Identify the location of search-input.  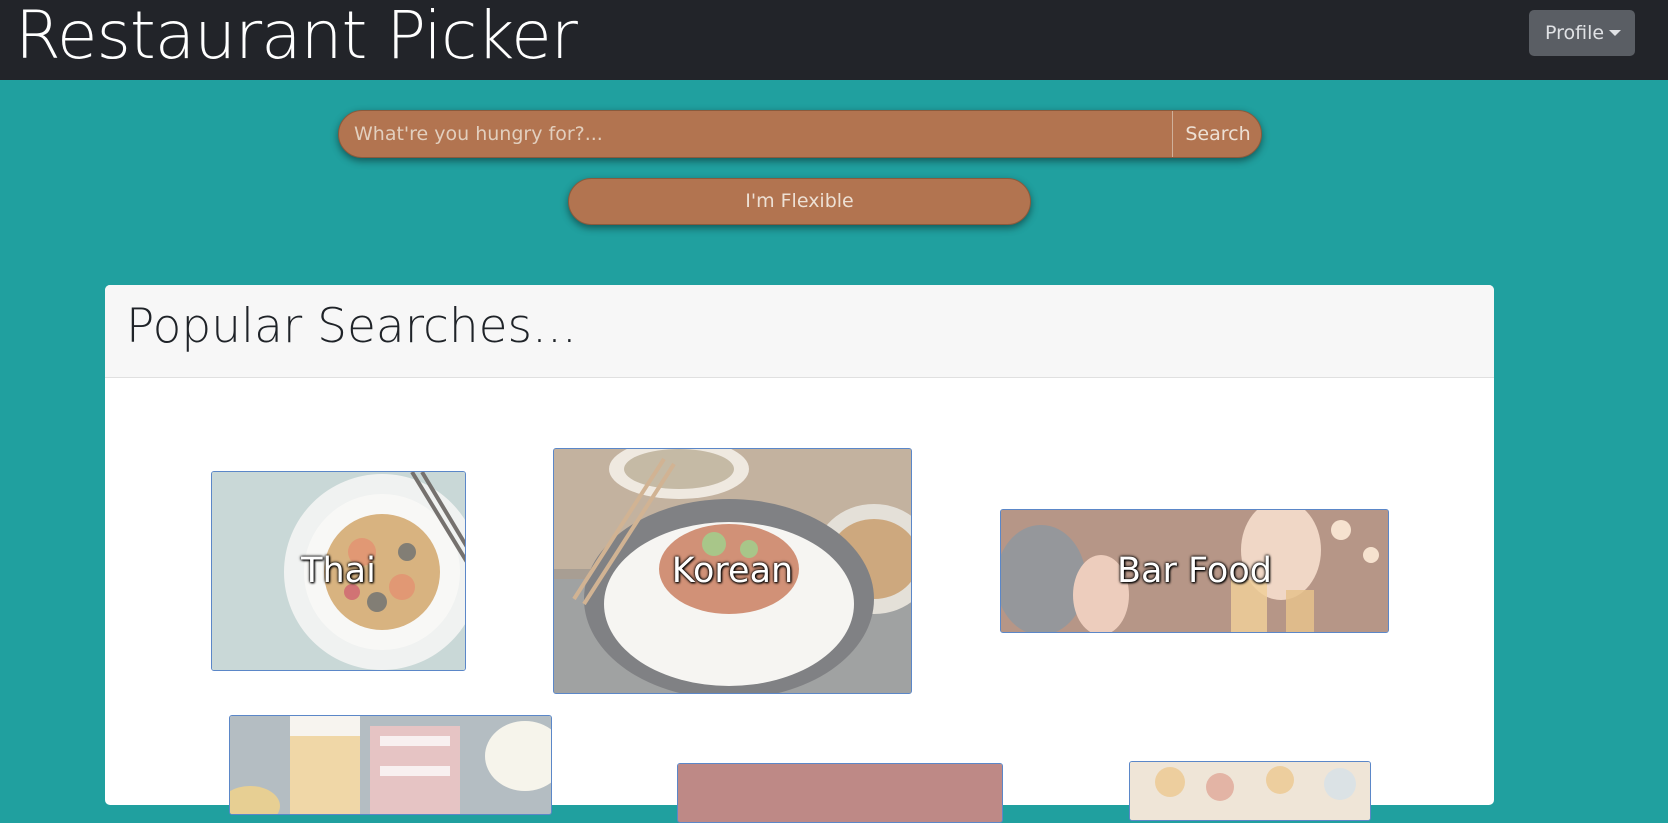
(755, 134).